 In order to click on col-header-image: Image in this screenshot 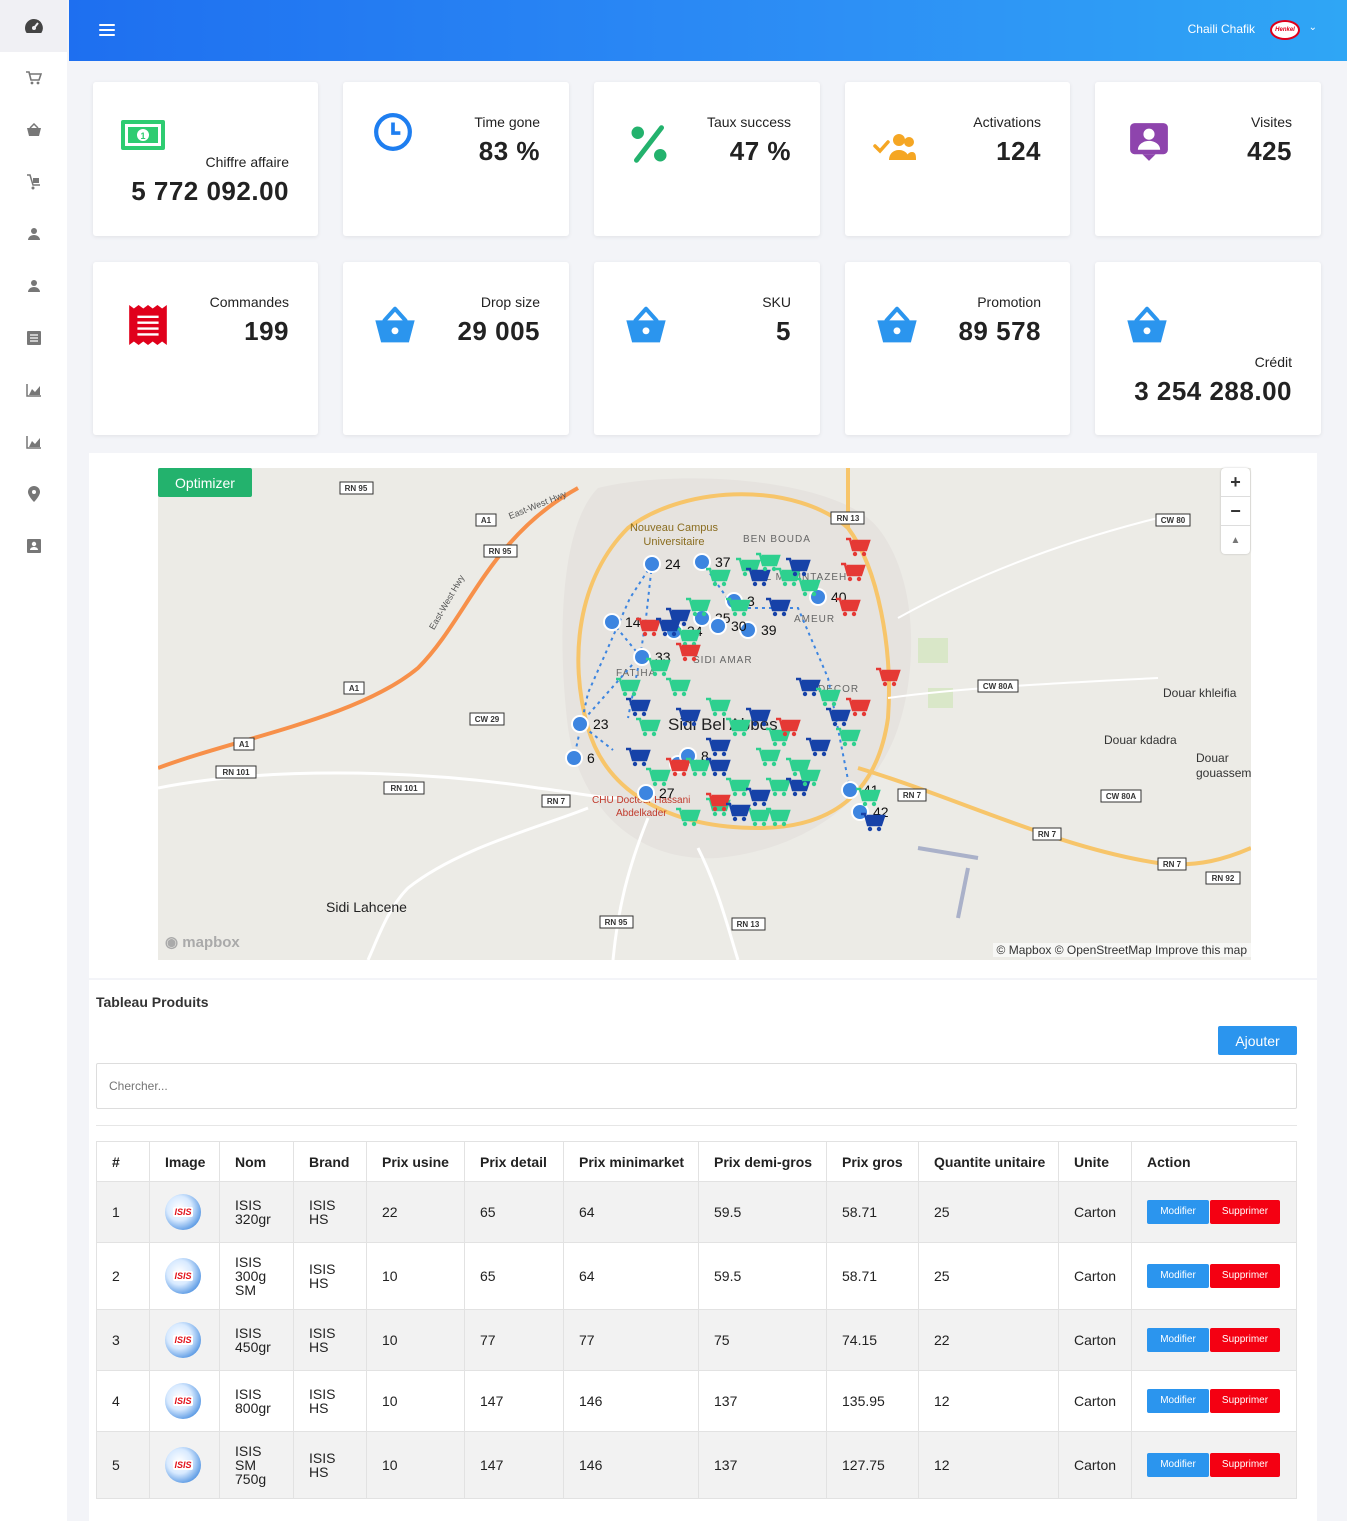, I will do `click(184, 1161)`.